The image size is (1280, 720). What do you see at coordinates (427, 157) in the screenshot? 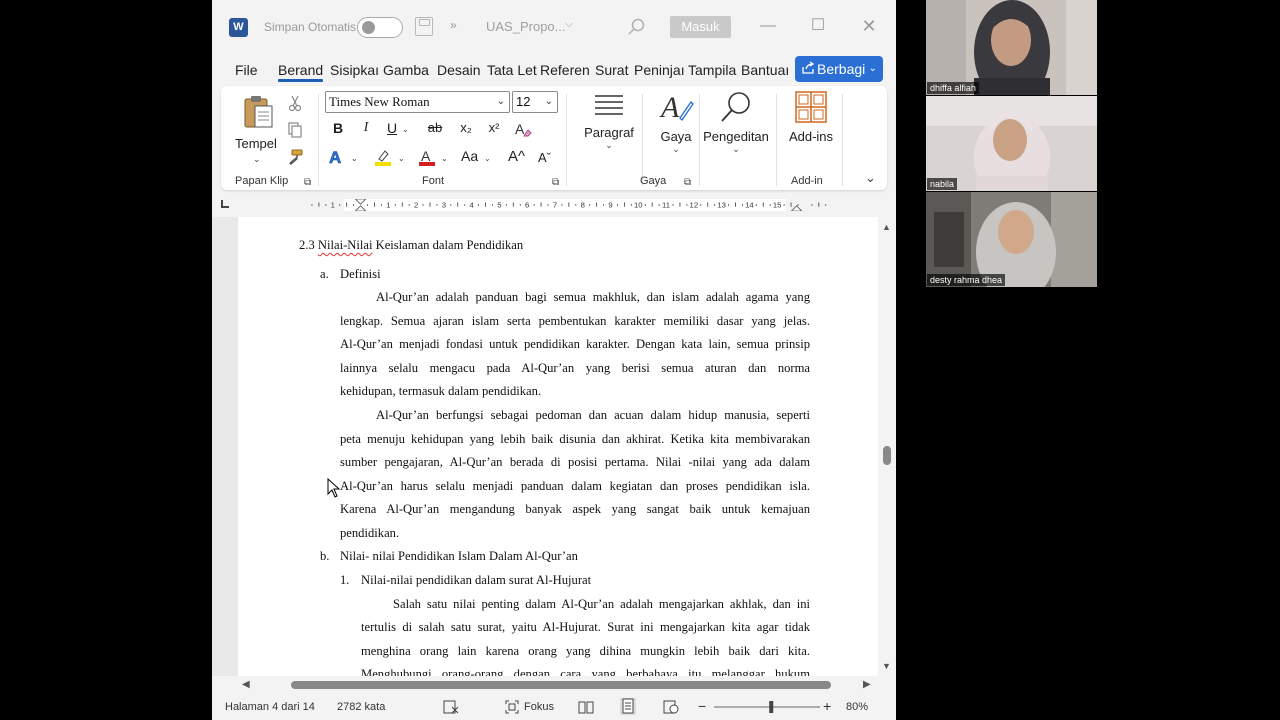
I see `font-color-icon: A` at bounding box center [427, 157].